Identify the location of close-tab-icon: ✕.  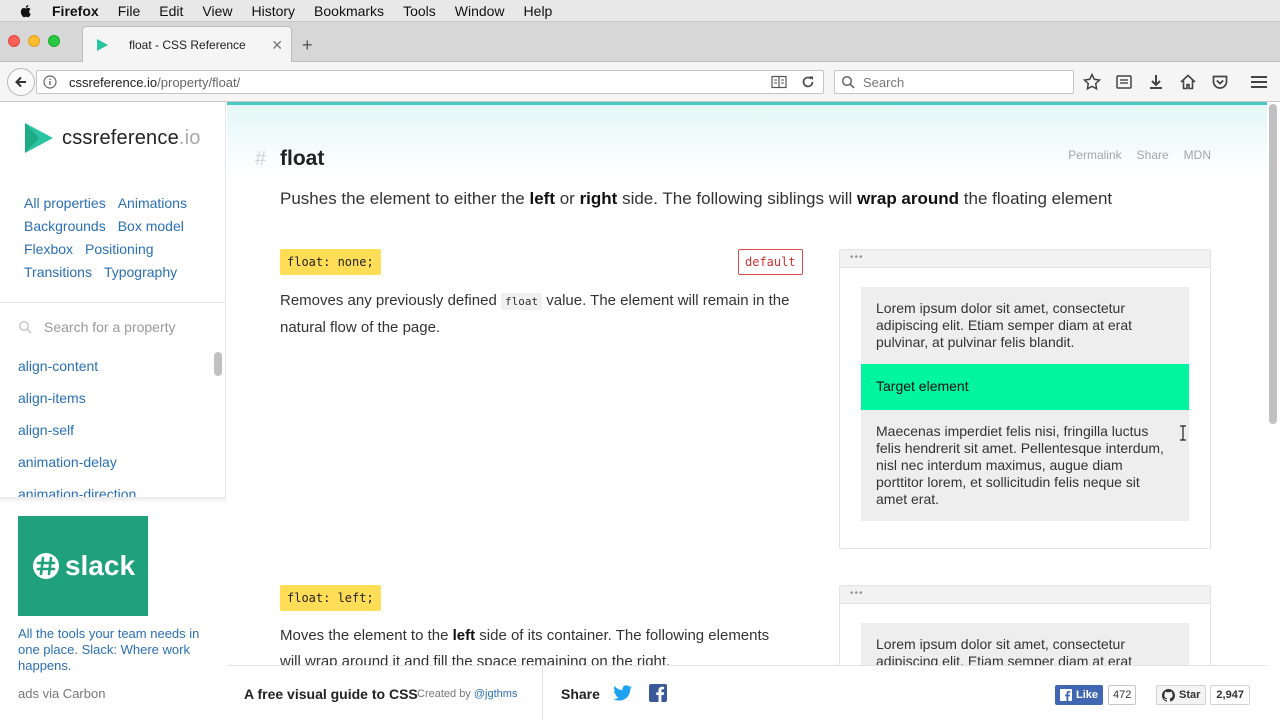
(277, 45).